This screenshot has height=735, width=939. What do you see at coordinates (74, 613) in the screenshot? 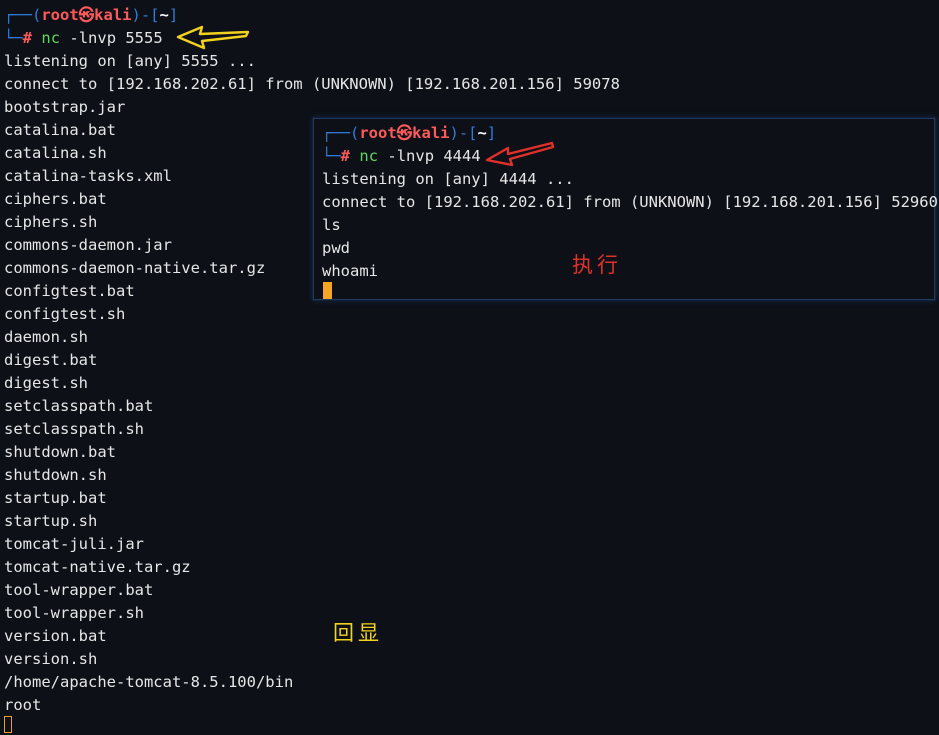
I see `output-line: tool-wrapper.sh` at bounding box center [74, 613].